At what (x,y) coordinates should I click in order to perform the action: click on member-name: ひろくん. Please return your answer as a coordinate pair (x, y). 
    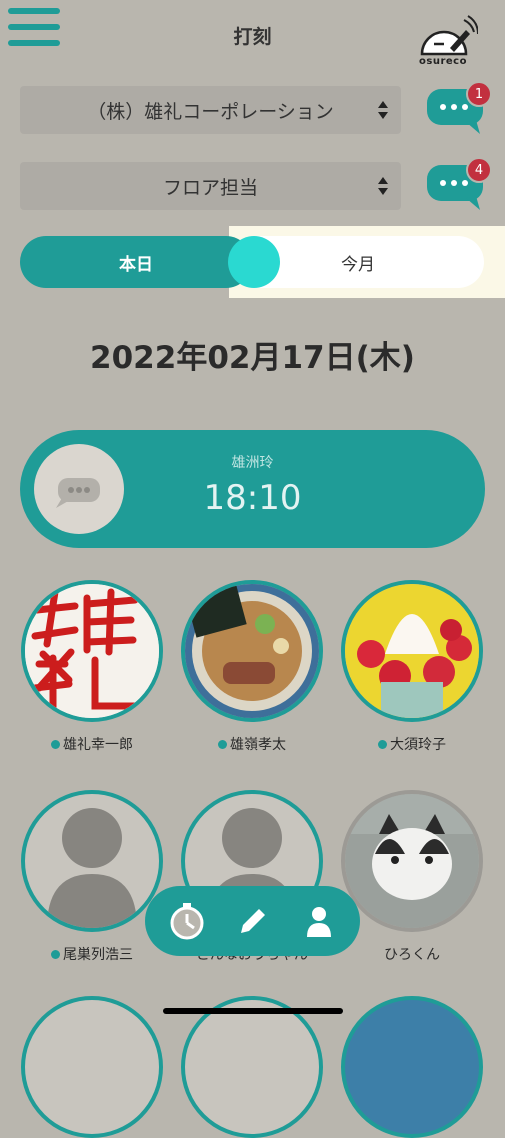
    Looking at the image, I should click on (412, 955).